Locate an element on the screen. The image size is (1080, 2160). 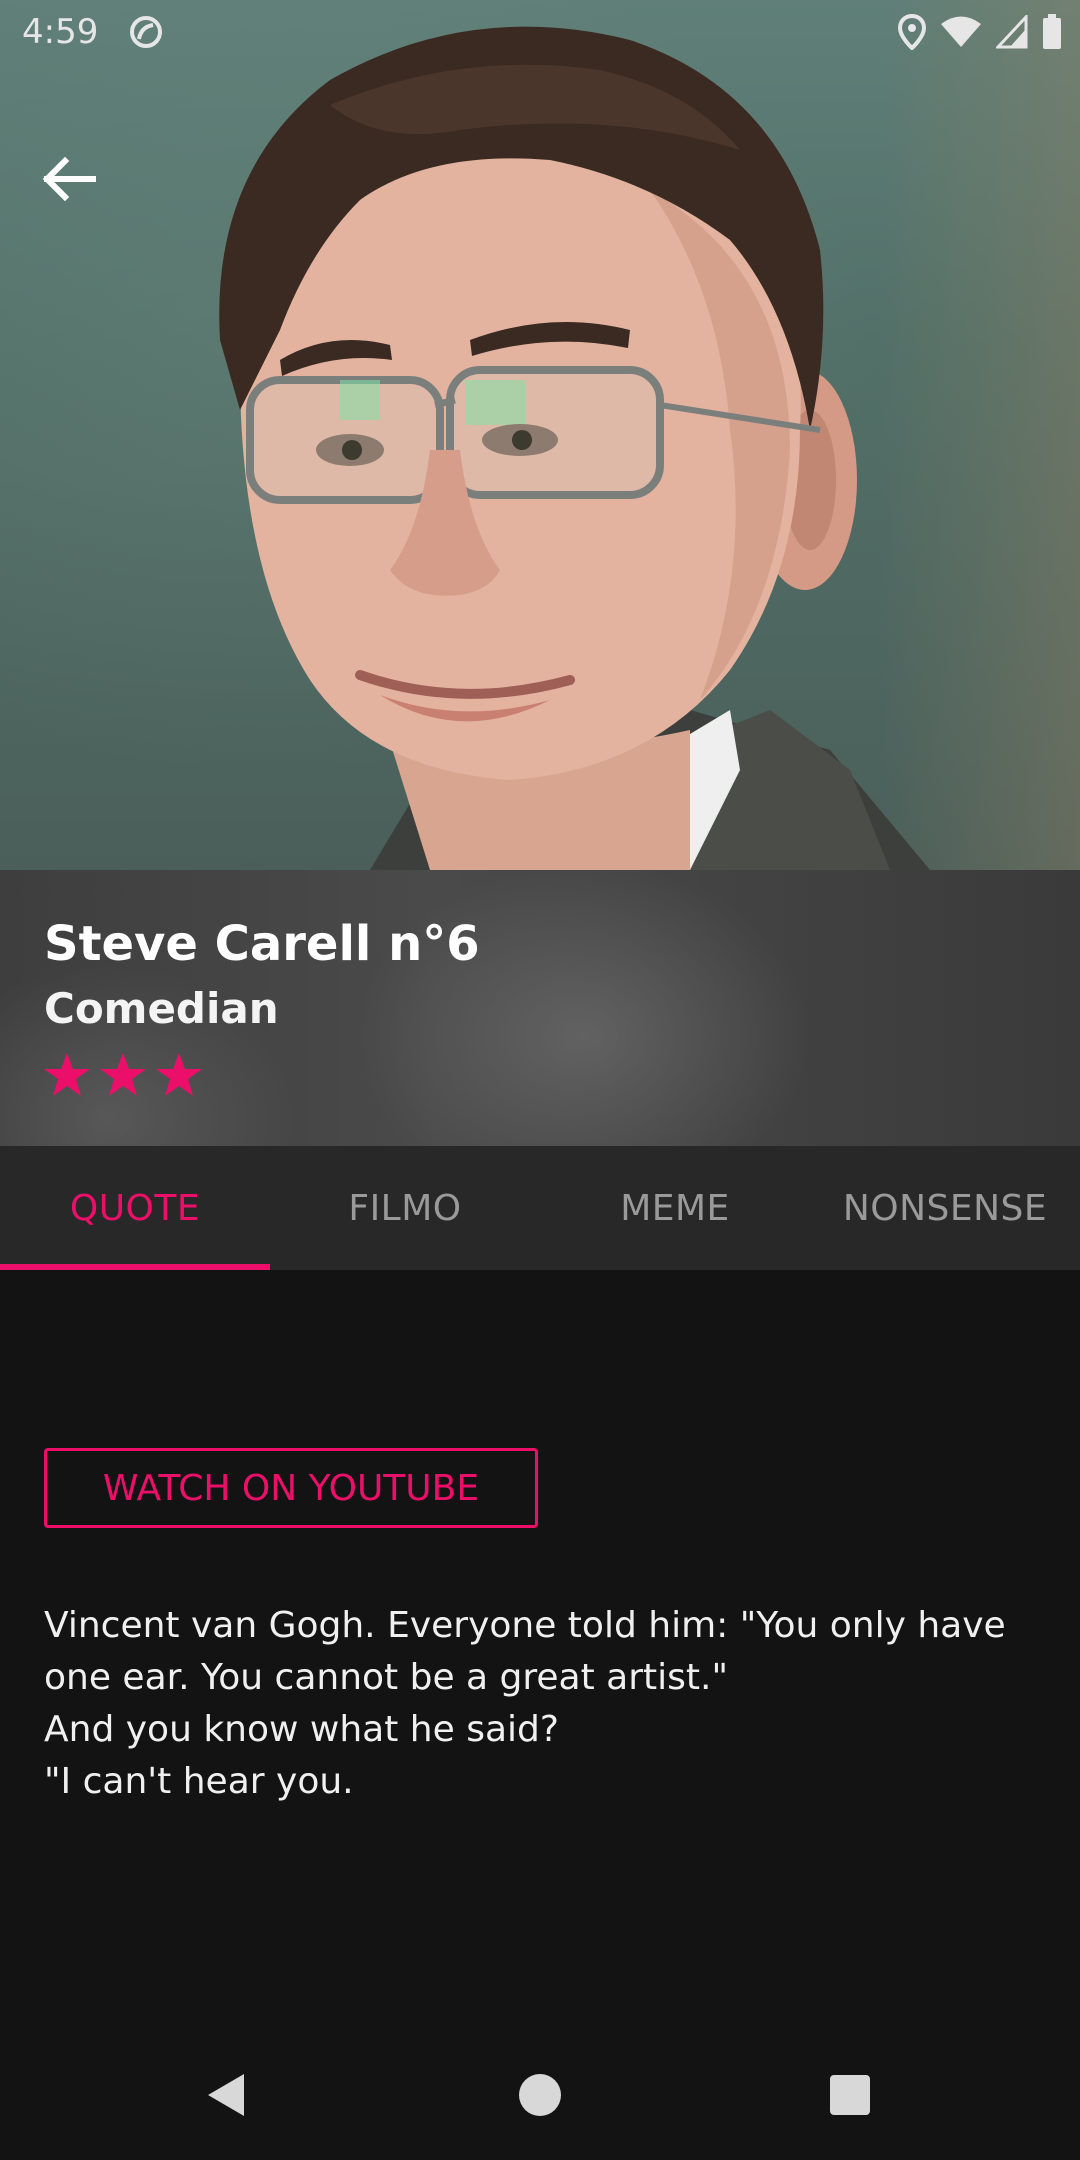
person-name: Steve Carell n°6 is located at coordinates (262, 944).